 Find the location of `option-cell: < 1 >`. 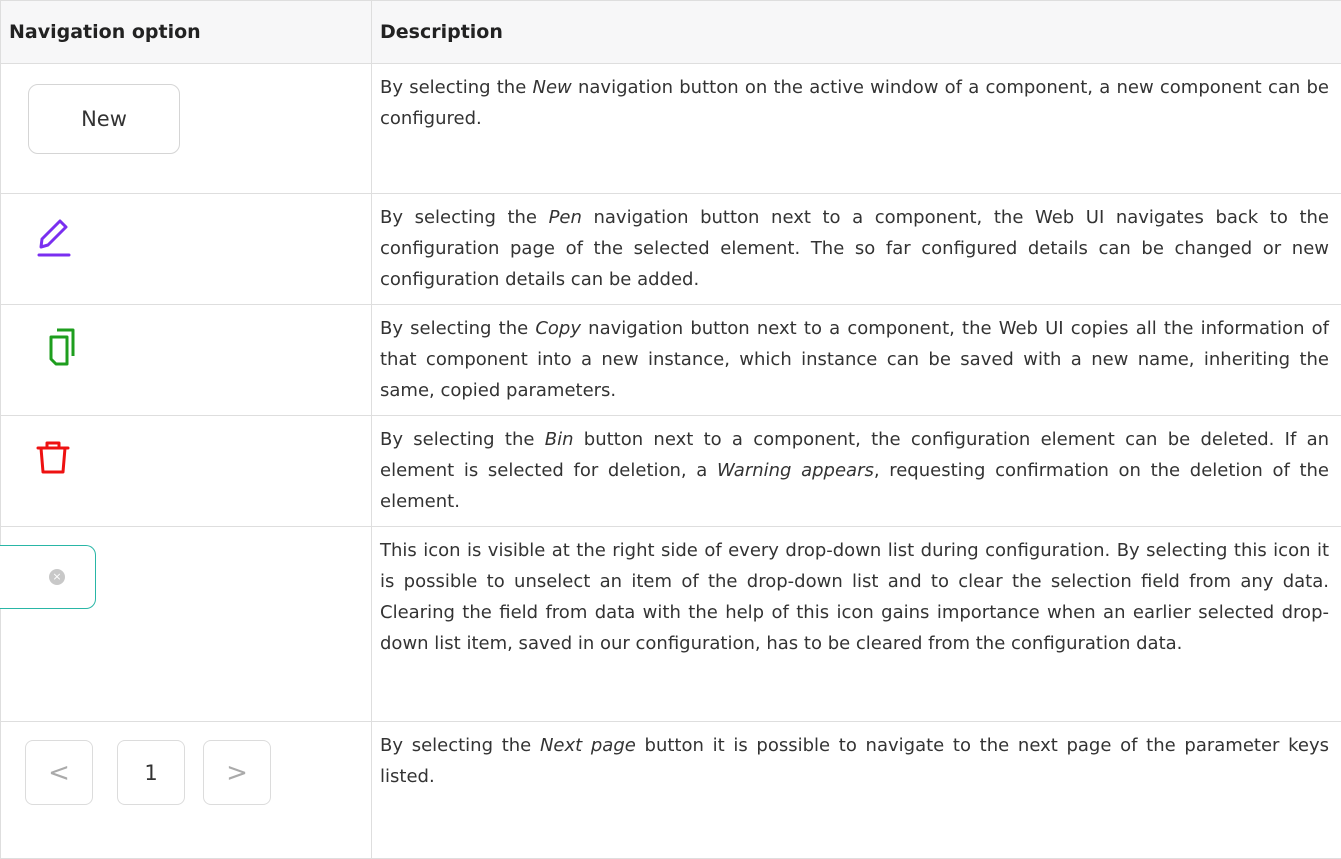

option-cell: < 1 > is located at coordinates (186, 790).